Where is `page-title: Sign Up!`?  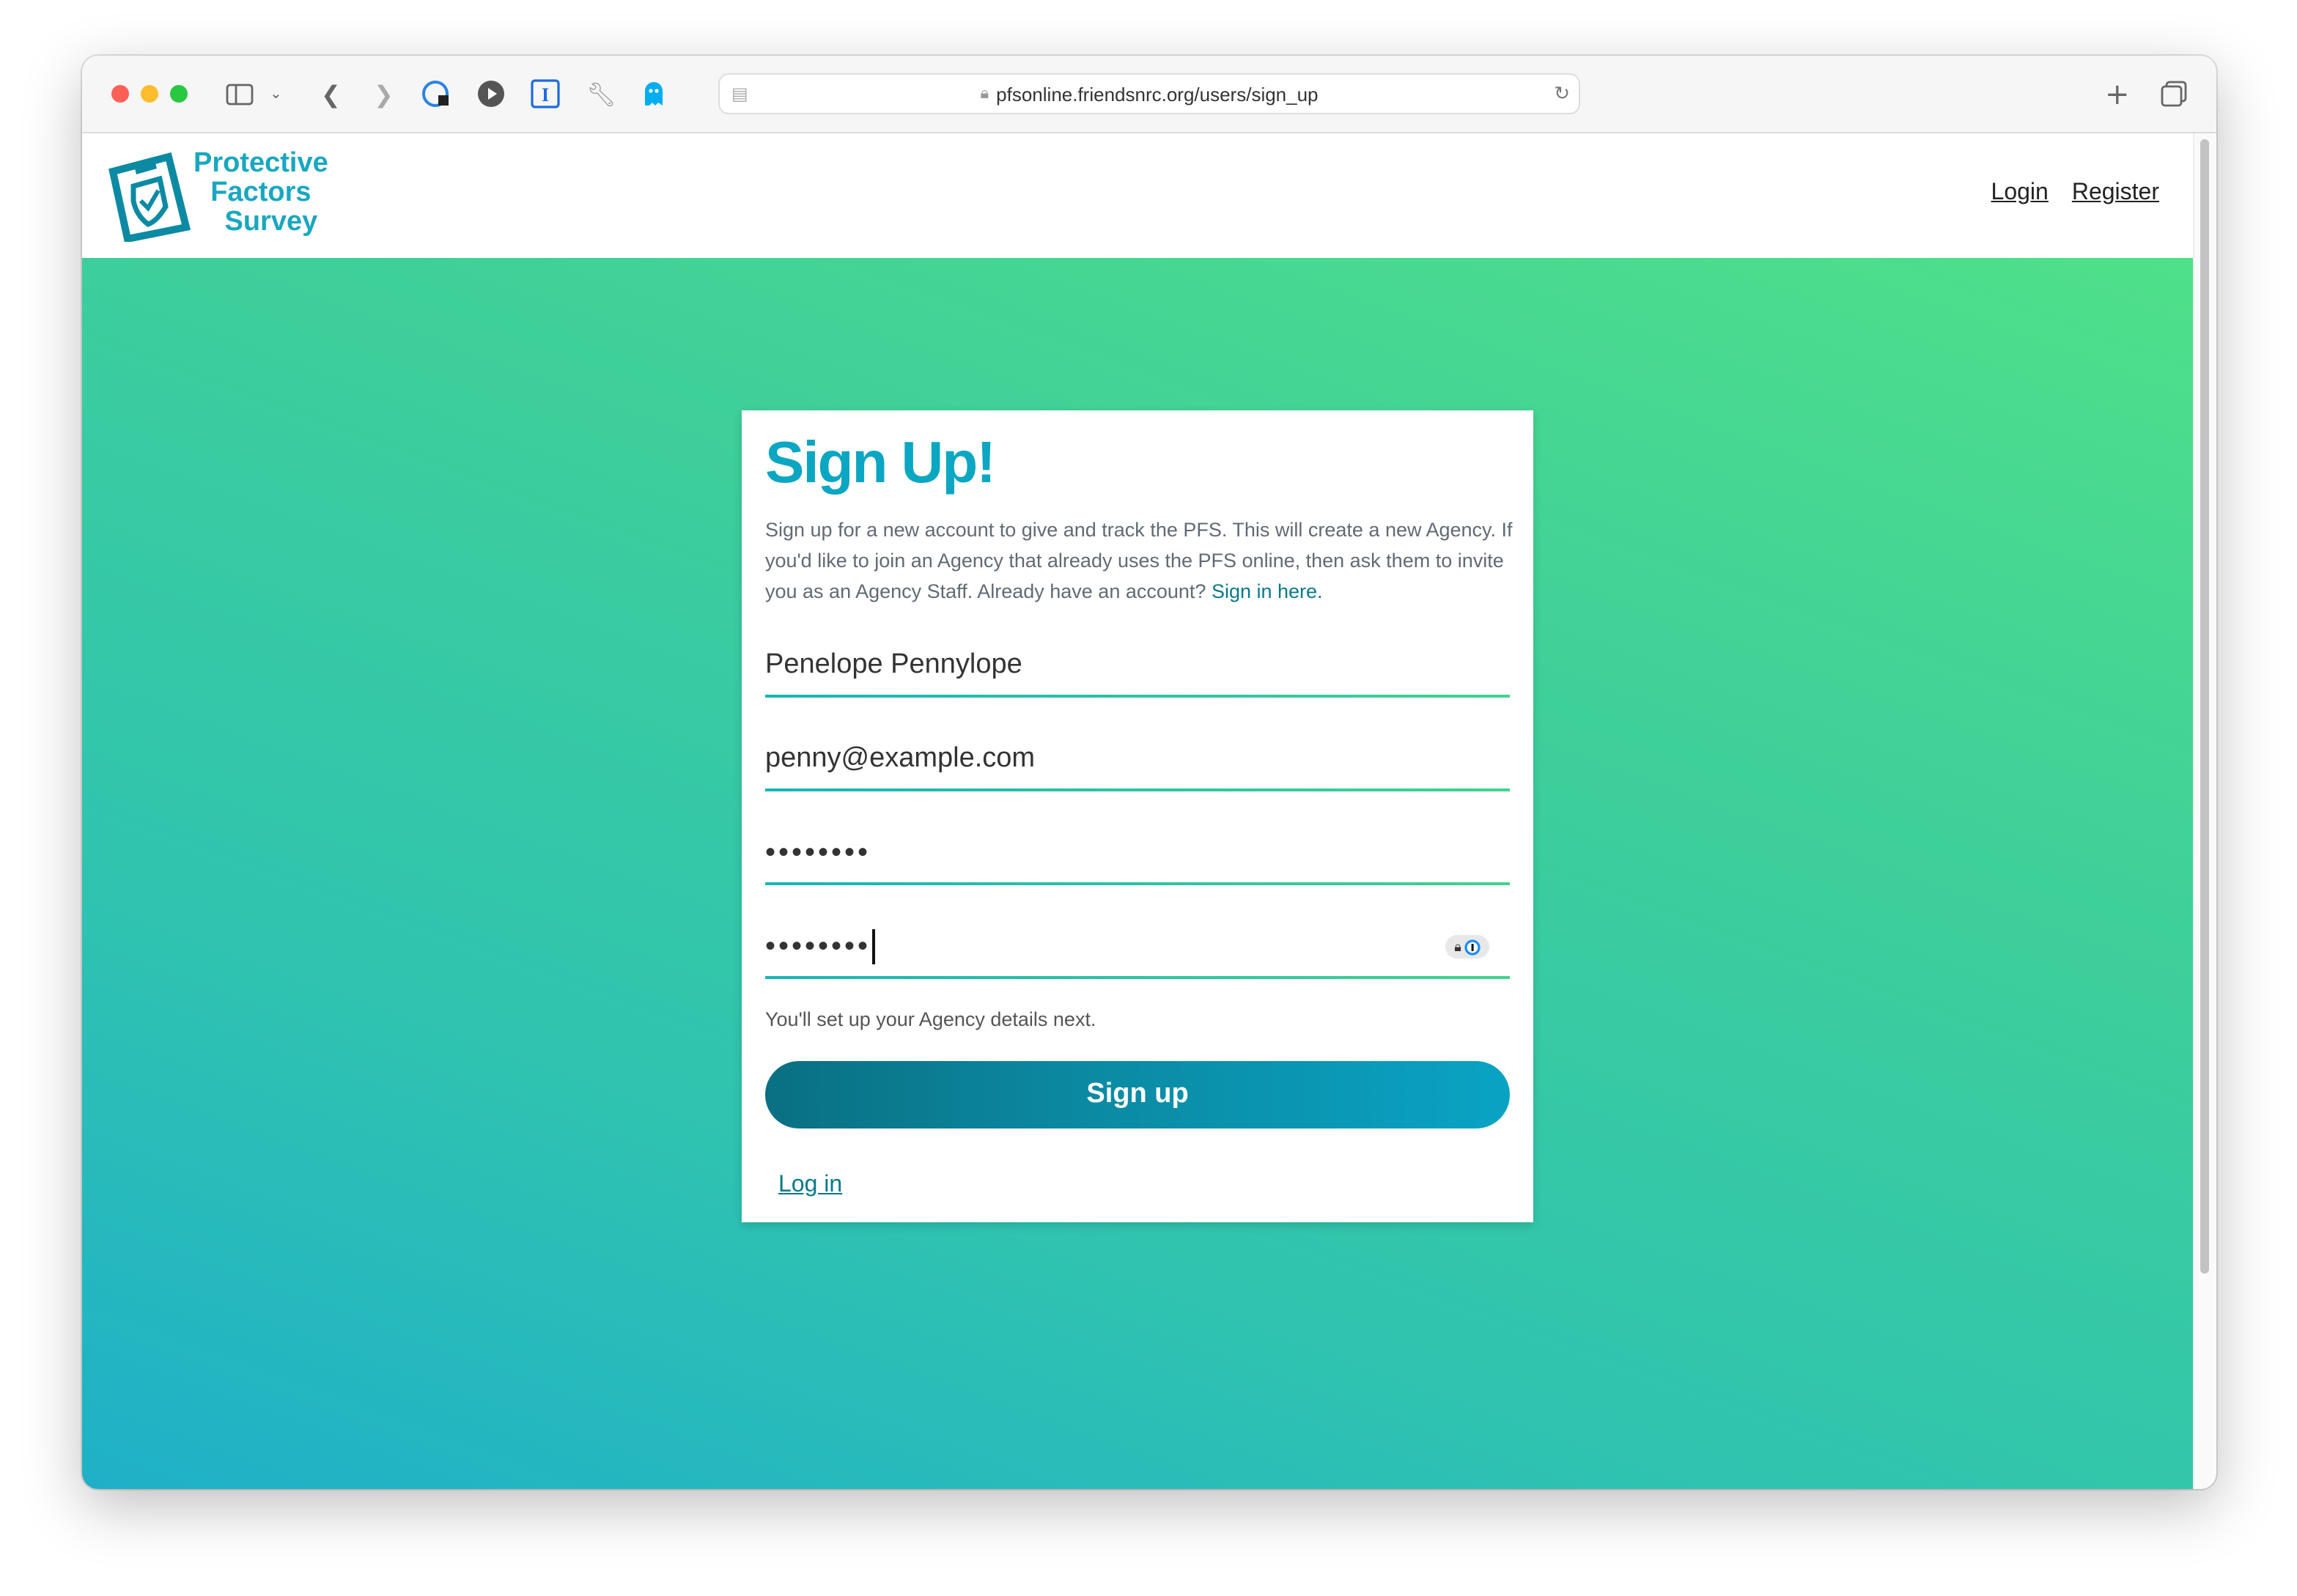 page-title: Sign Up! is located at coordinates (880, 463).